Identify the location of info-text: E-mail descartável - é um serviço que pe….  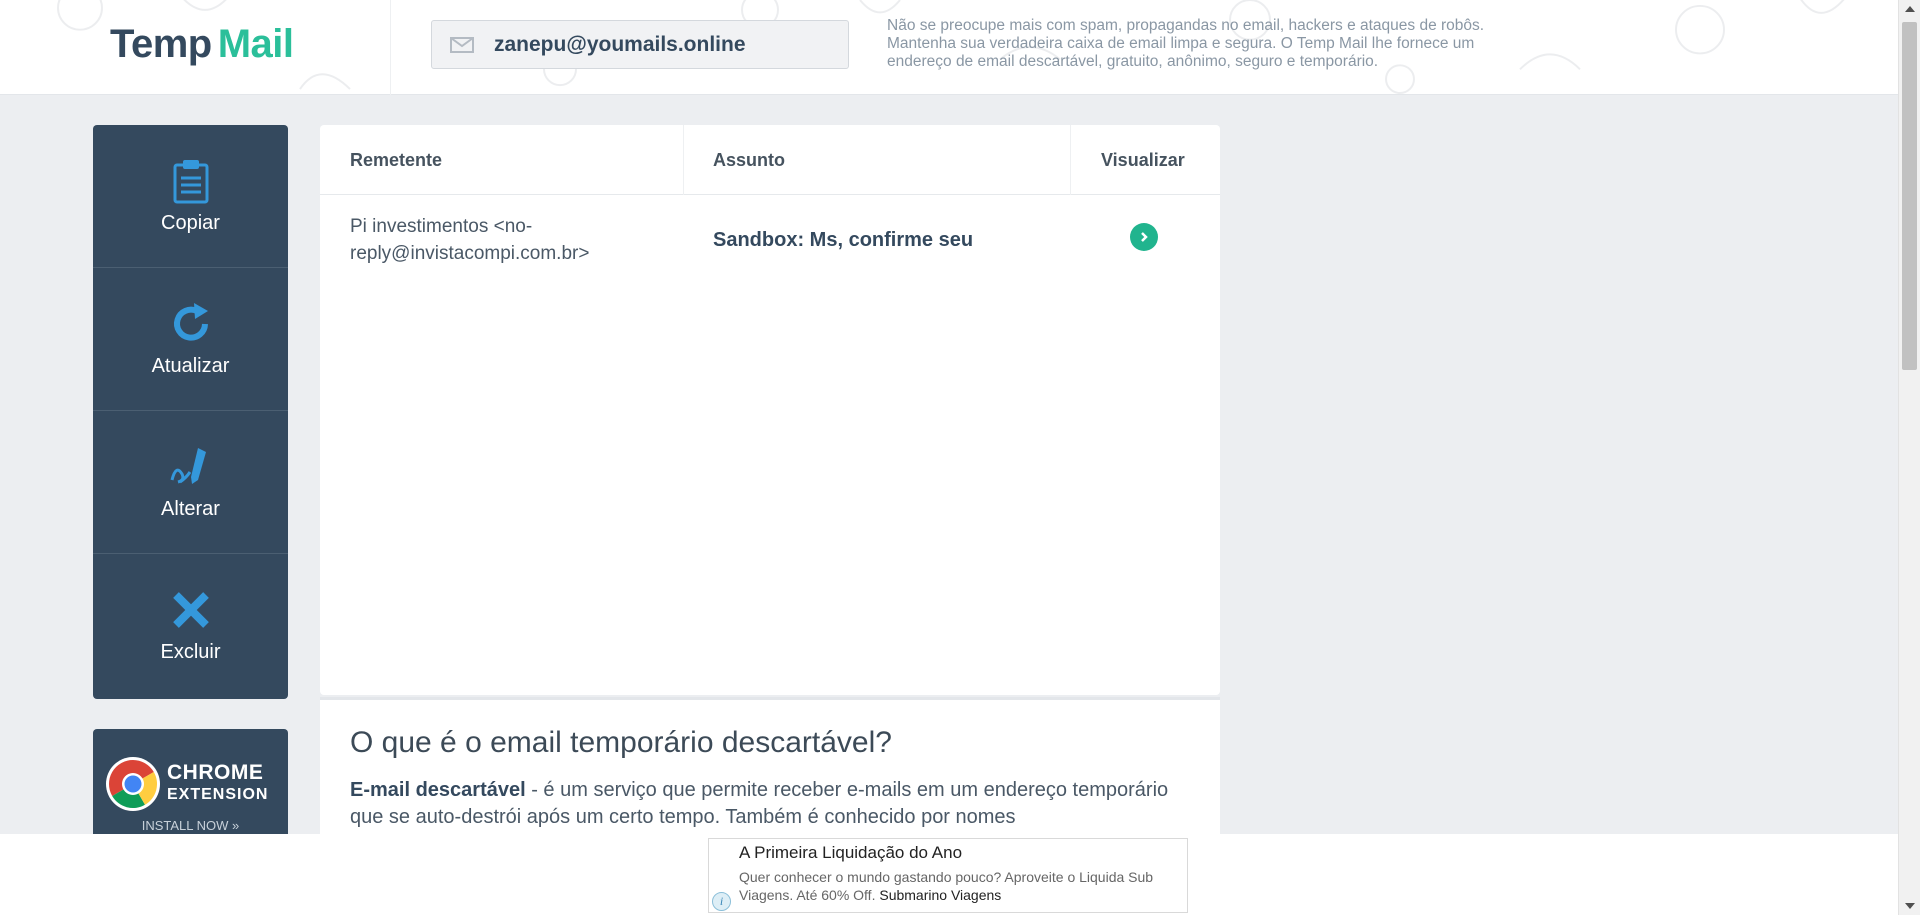
(775, 804).